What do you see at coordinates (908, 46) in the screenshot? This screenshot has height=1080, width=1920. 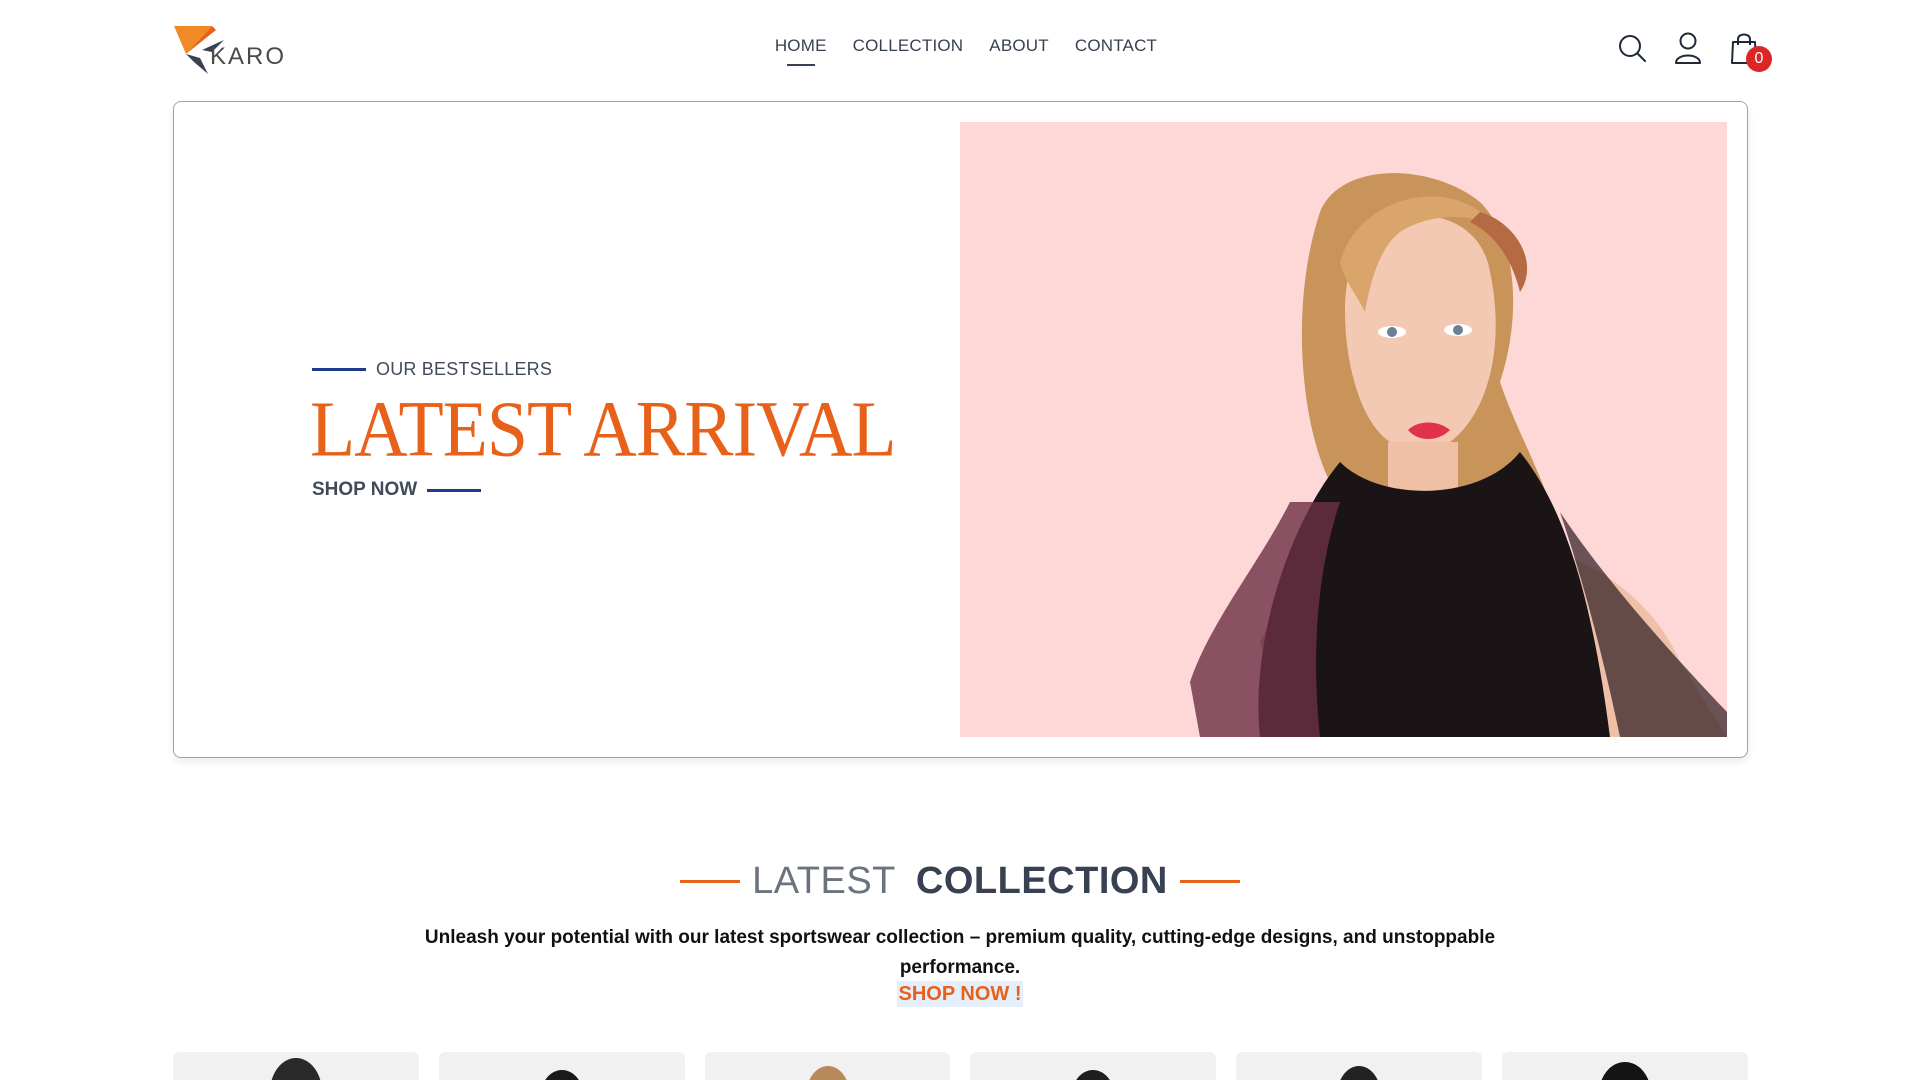 I see `nav-collection: COLLECTION` at bounding box center [908, 46].